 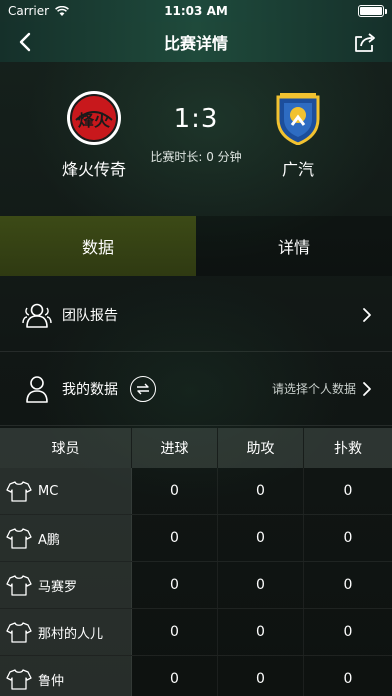 I want to click on away-team-logo-icon, so click(x=298, y=119).